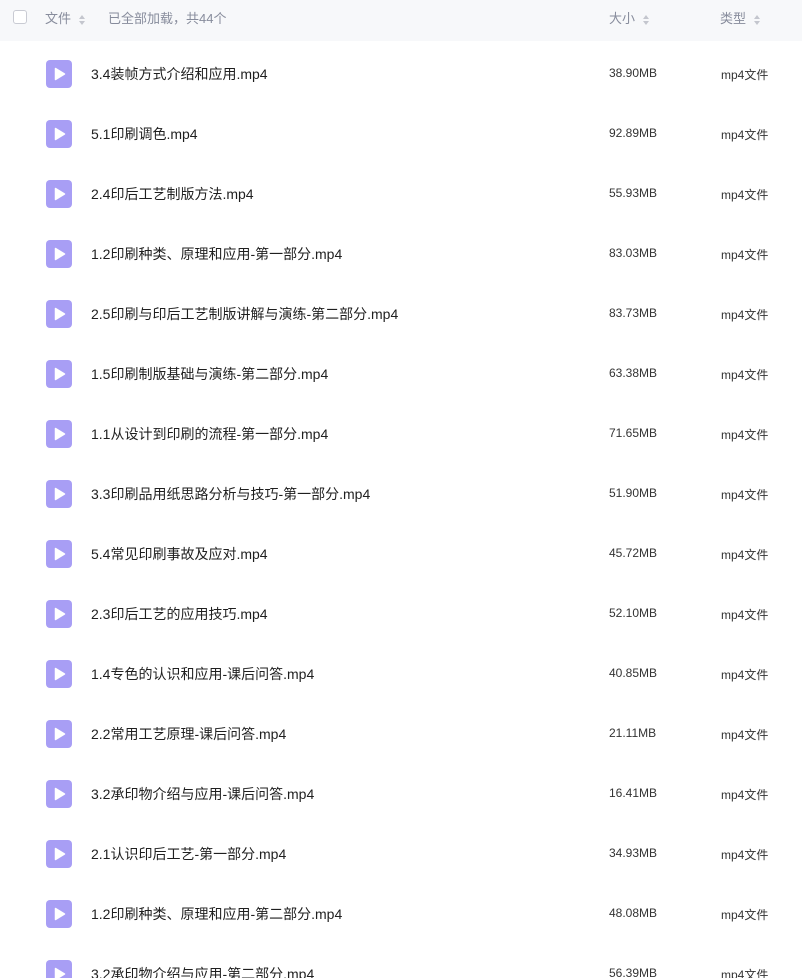  What do you see at coordinates (401, 431) in the screenshot?
I see `file-row: 1.1从设计到印刷的流程-第一部分.mp4 71.65MB mp4文件` at bounding box center [401, 431].